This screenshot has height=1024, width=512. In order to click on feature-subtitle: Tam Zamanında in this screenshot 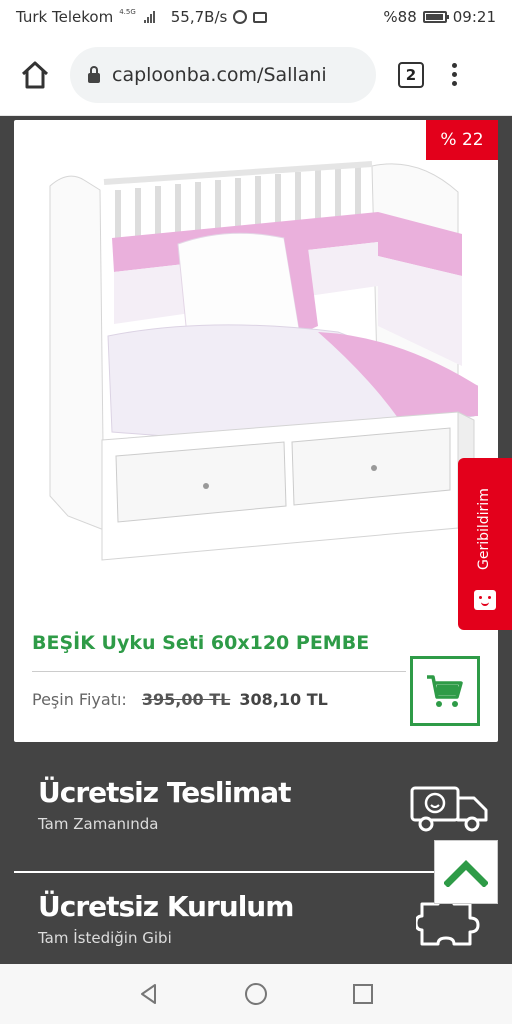, I will do `click(98, 824)`.